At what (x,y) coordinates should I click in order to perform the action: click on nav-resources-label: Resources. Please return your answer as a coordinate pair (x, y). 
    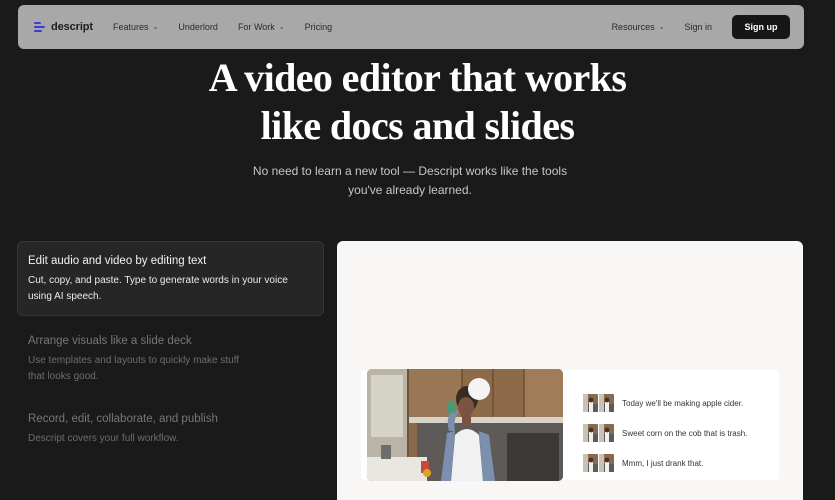
    Looking at the image, I should click on (633, 27).